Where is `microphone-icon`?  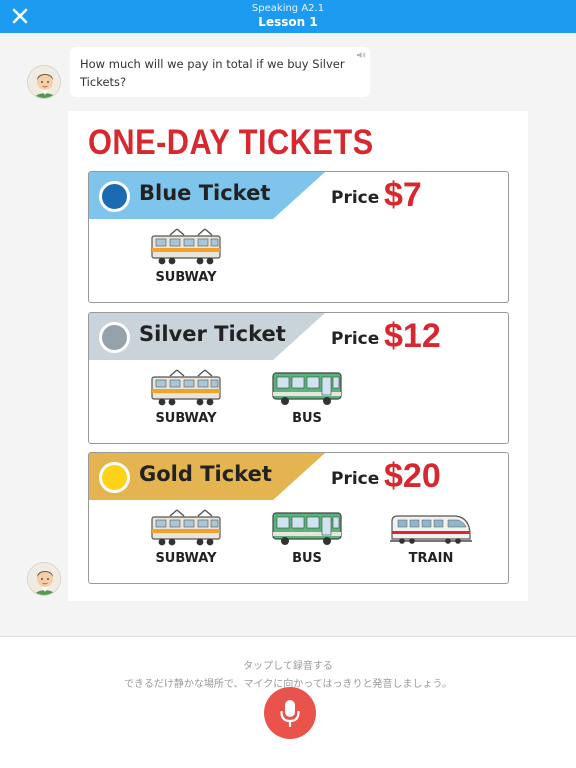
microphone-icon is located at coordinates (290, 713).